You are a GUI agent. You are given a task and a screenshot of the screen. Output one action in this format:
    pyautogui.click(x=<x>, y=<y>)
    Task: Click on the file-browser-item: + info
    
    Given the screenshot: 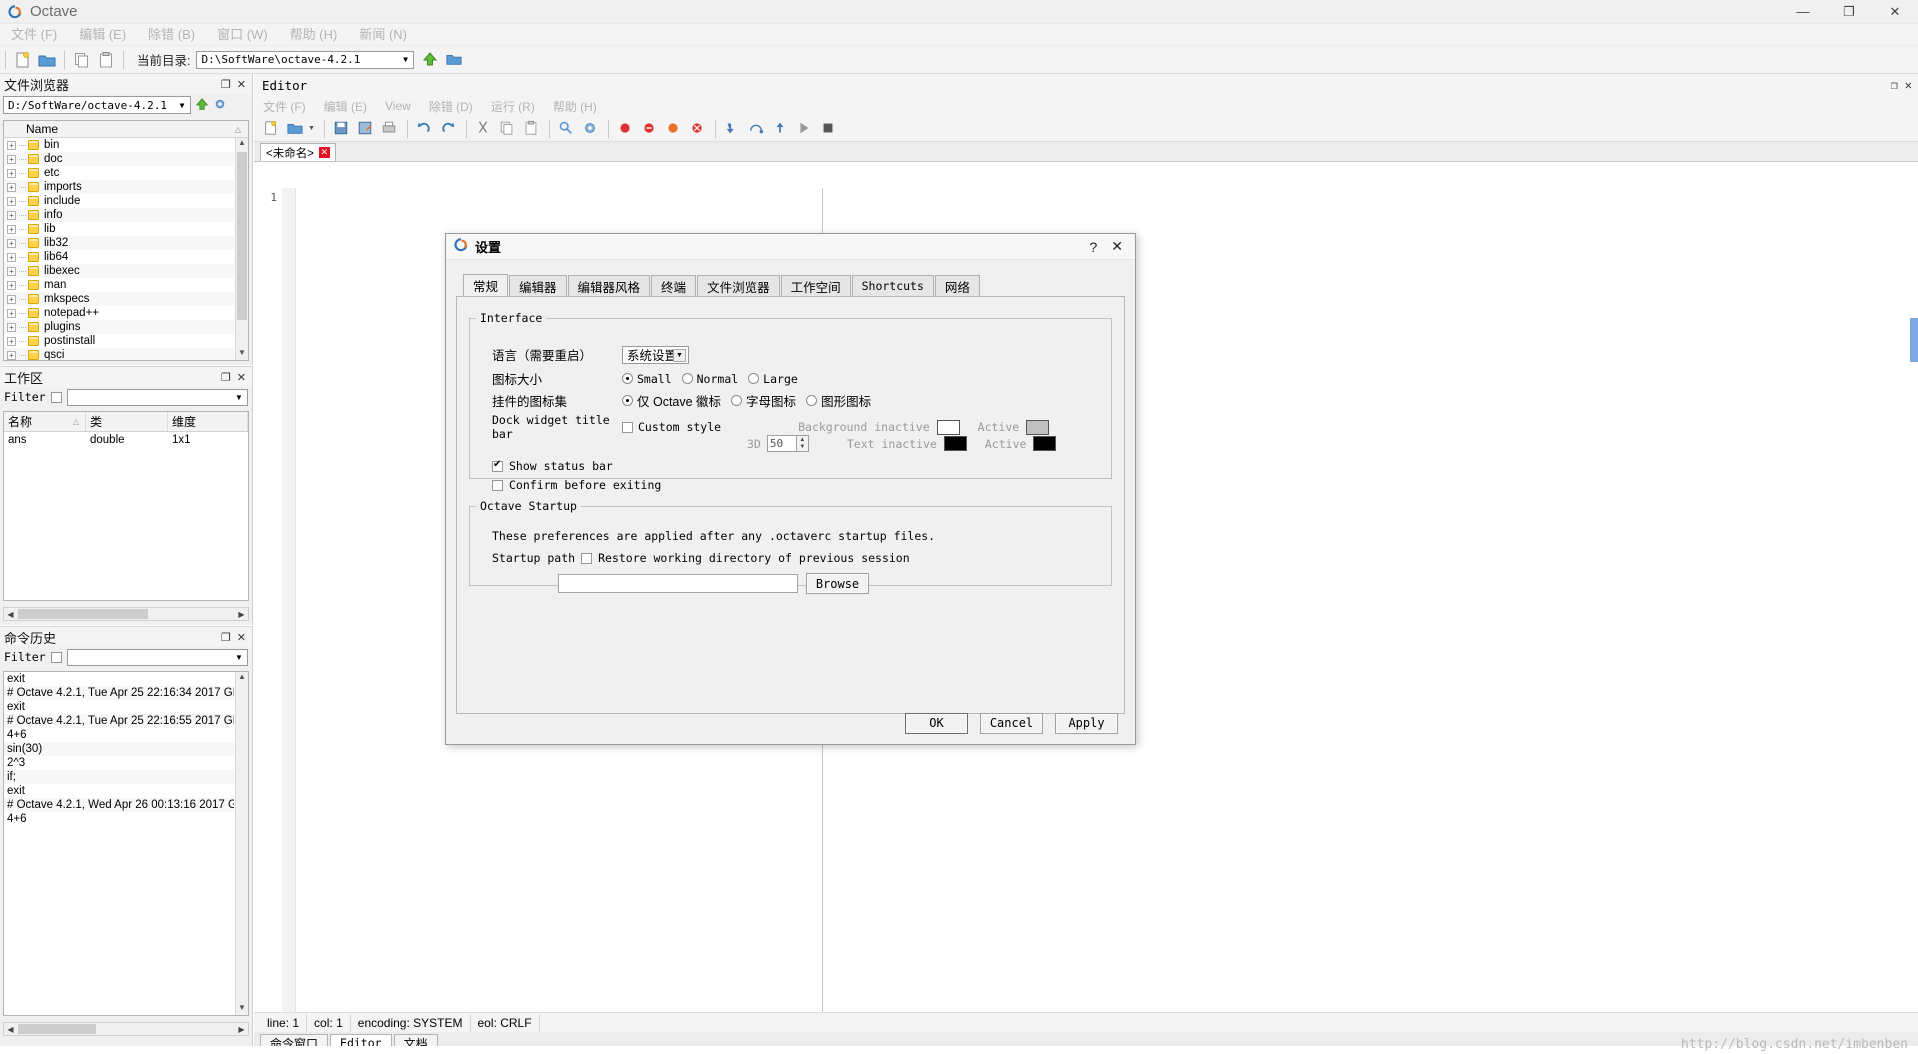 What is the action you would take?
    pyautogui.click(x=119, y=215)
    